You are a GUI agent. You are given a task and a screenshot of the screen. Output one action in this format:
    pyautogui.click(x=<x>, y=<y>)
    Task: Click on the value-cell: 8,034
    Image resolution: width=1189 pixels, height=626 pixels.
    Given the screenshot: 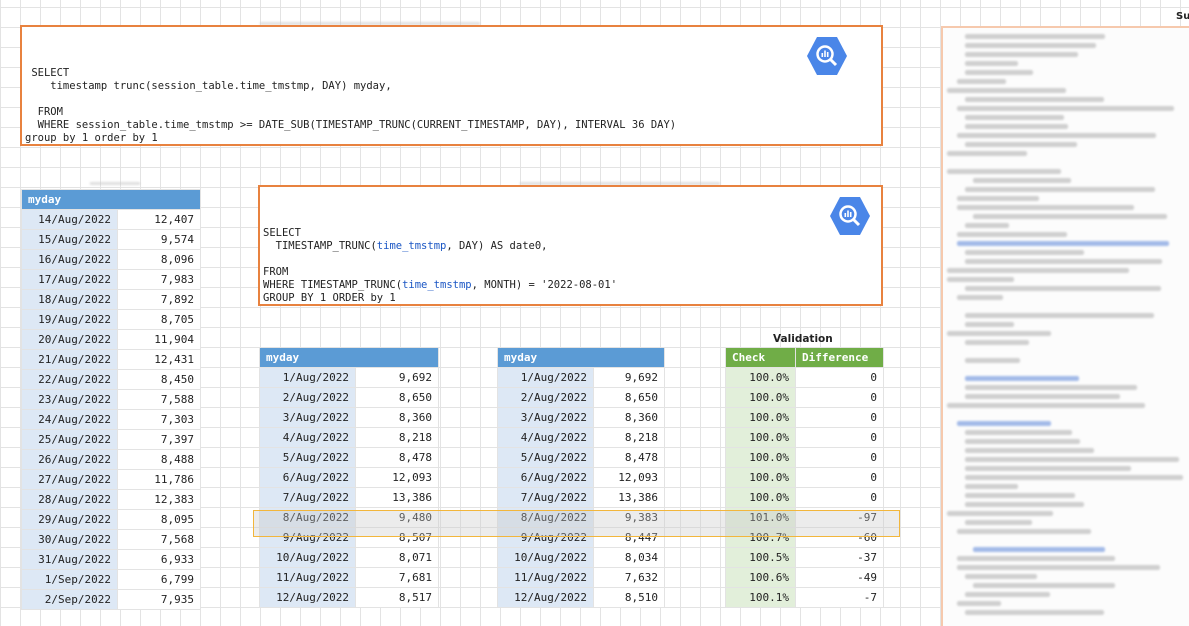 What is the action you would take?
    pyautogui.click(x=629, y=557)
    